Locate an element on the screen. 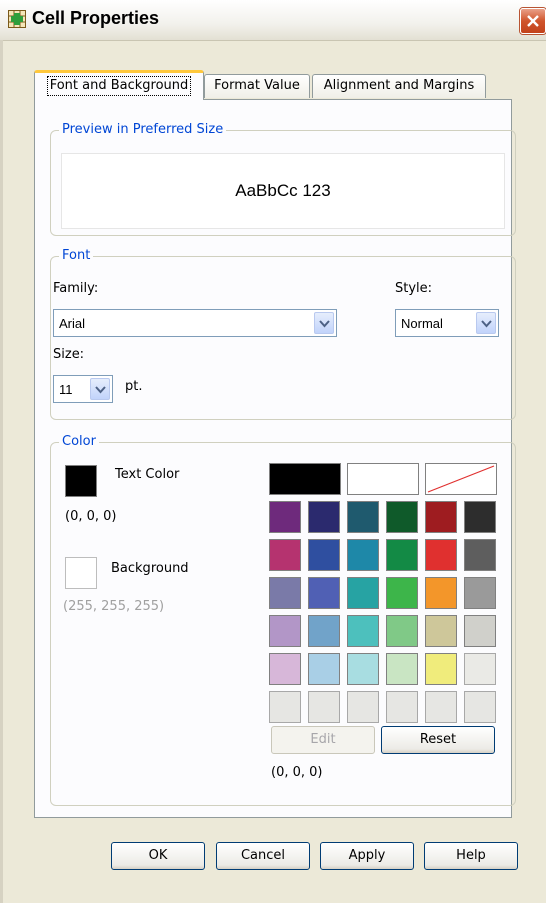  background-color-swatch is located at coordinates (81, 573).